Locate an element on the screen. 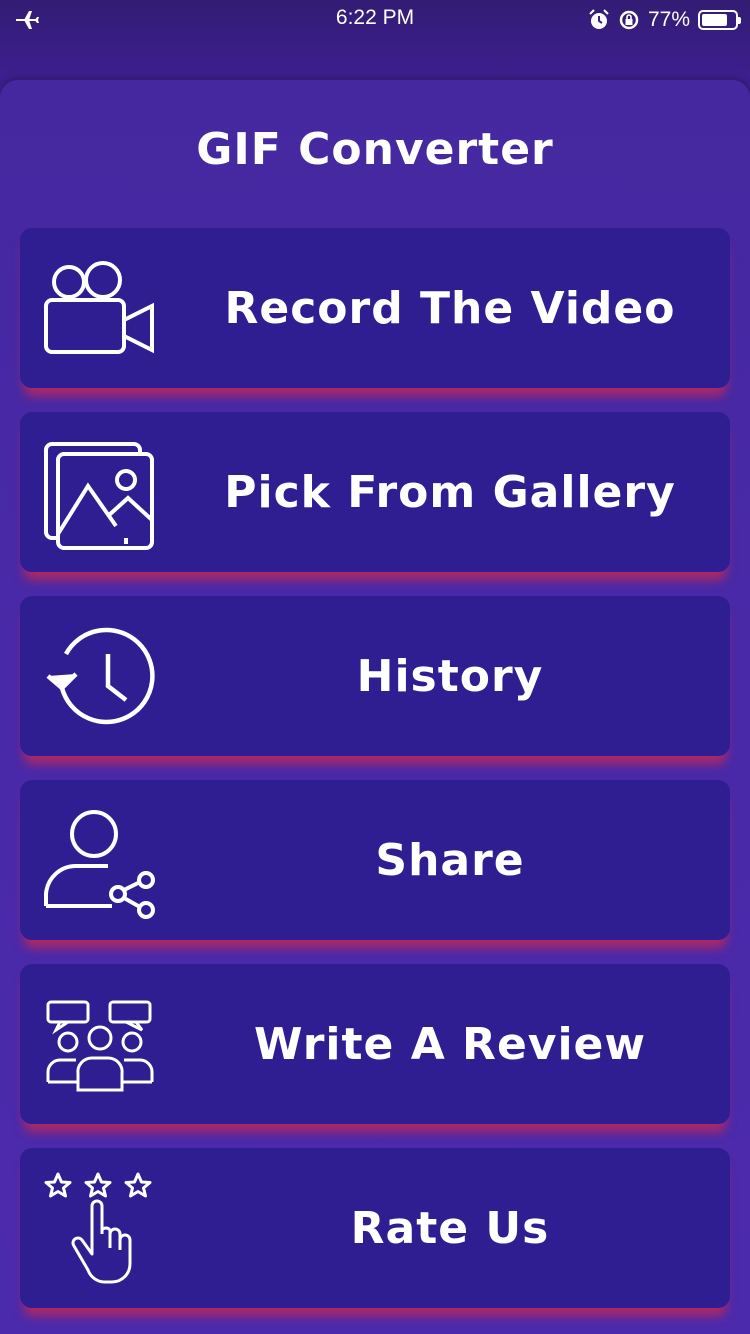  gallery-icon is located at coordinates (100, 496).